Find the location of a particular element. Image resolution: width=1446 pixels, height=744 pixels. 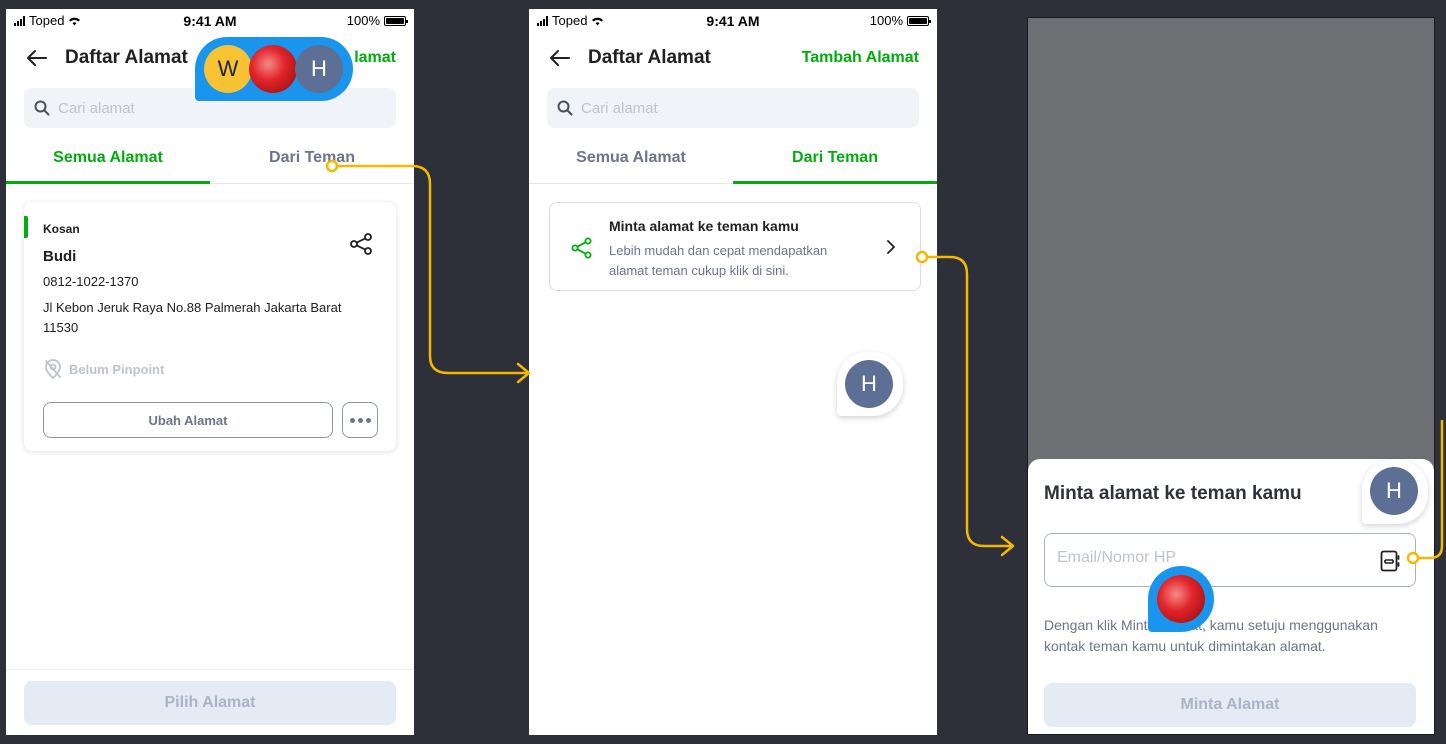

pilih-alamat-button: Pilih Alamat is located at coordinates (210, 703).